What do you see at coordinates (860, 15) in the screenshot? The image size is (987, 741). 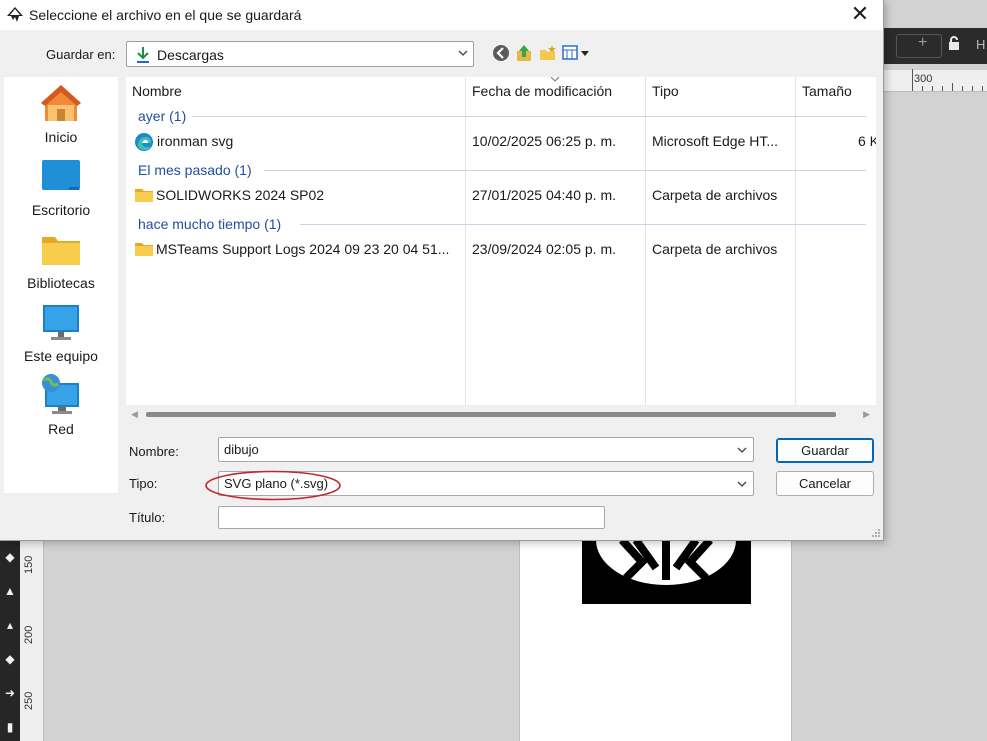 I see `close-button: ✕` at bounding box center [860, 15].